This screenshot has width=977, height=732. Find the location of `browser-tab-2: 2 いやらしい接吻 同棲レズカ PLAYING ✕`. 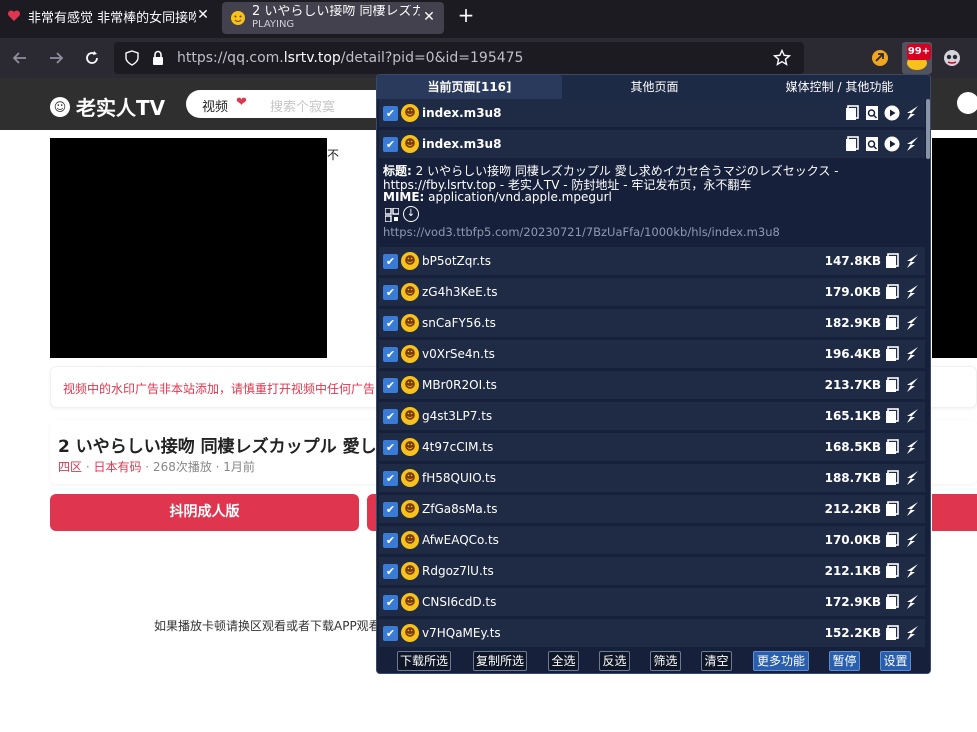

browser-tab-2: 2 いやらしい接吻 同棲レズカ PLAYING ✕ is located at coordinates (333, 18).